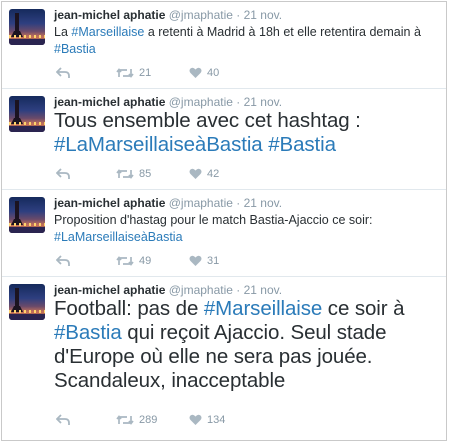  What do you see at coordinates (213, 174) in the screenshot?
I see `like-count: 42` at bounding box center [213, 174].